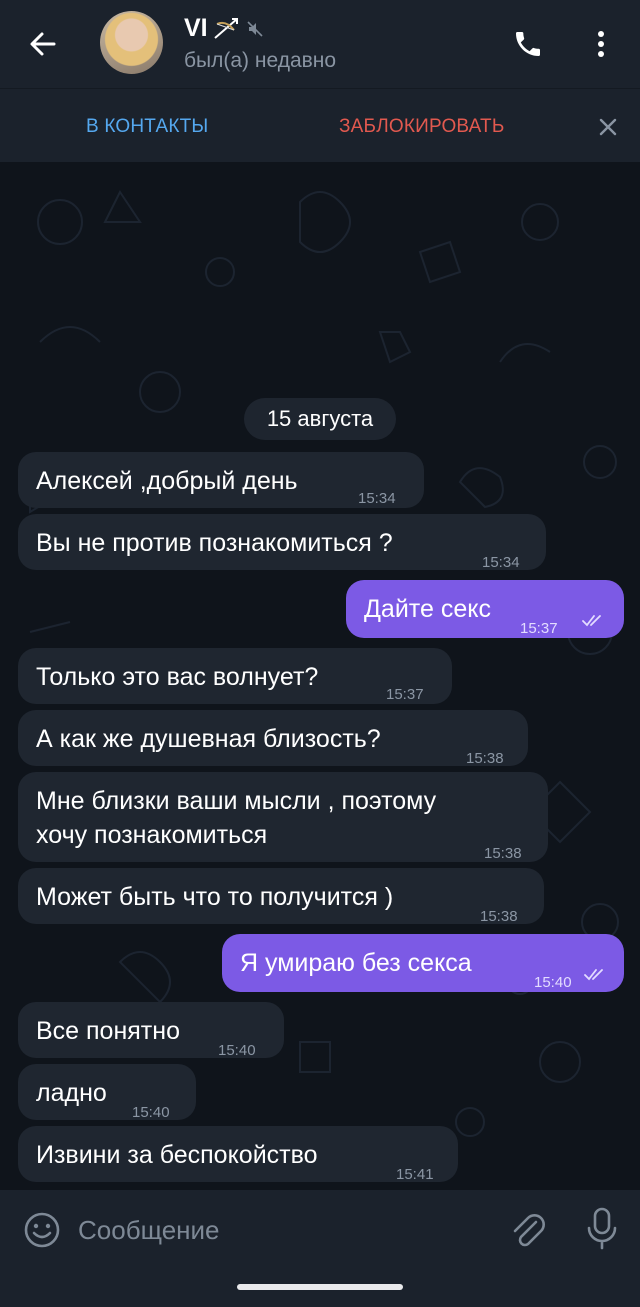  Describe the element at coordinates (208, 739) in the screenshot. I see `message-text: А как же душевная близость?` at that location.